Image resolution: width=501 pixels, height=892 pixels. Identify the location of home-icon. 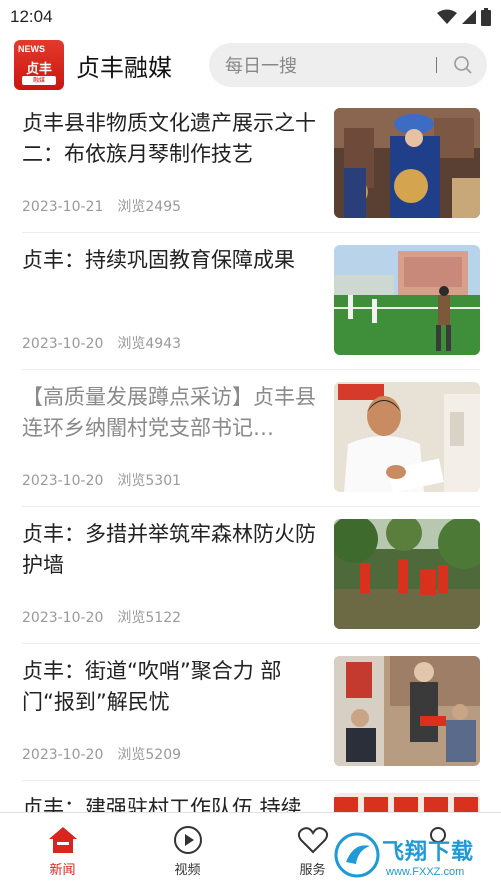
(62, 840).